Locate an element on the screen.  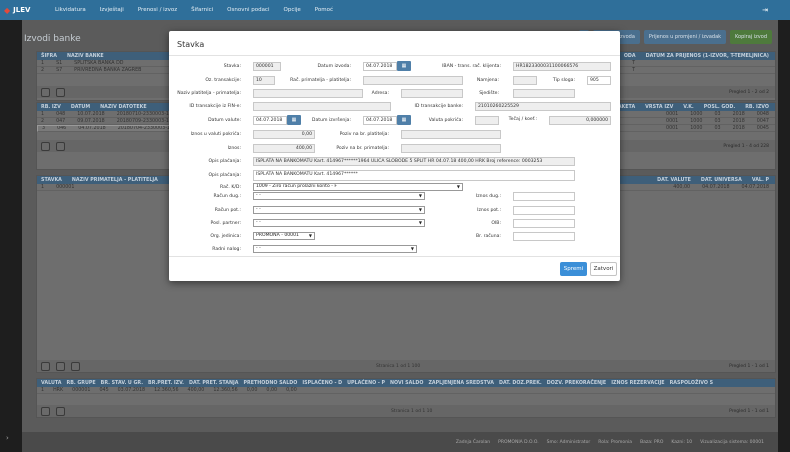
stavka-field: 000001 is located at coordinates (267, 66).